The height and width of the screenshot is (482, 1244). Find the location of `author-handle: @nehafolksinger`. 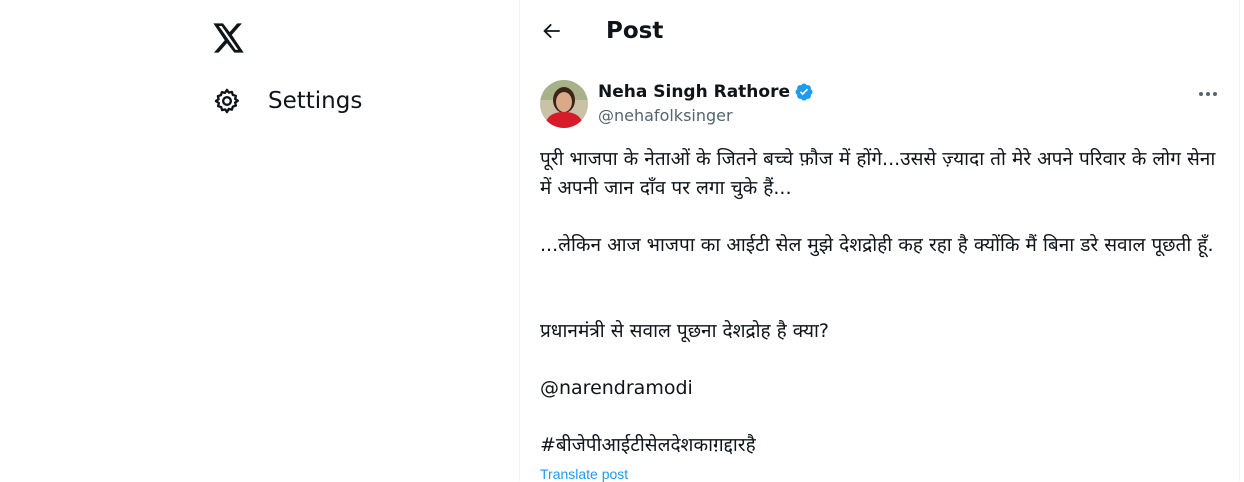

author-handle: @nehafolksinger is located at coordinates (665, 115).